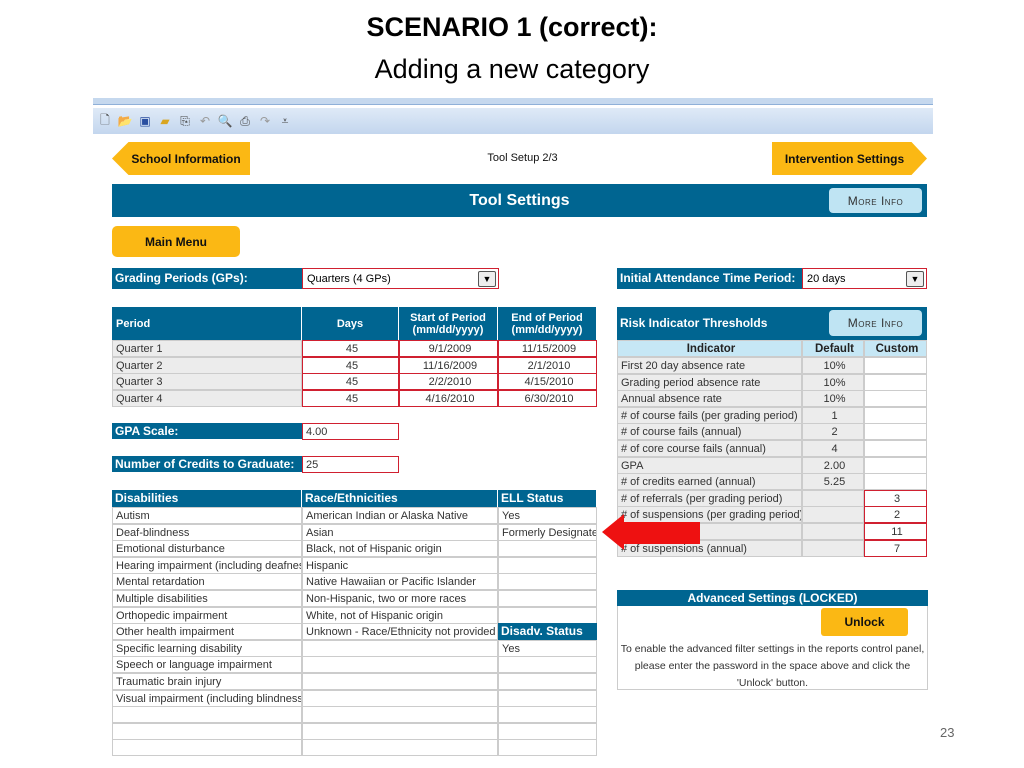  What do you see at coordinates (547, 648) in the screenshot?
I see `disadv-item: Yes` at bounding box center [547, 648].